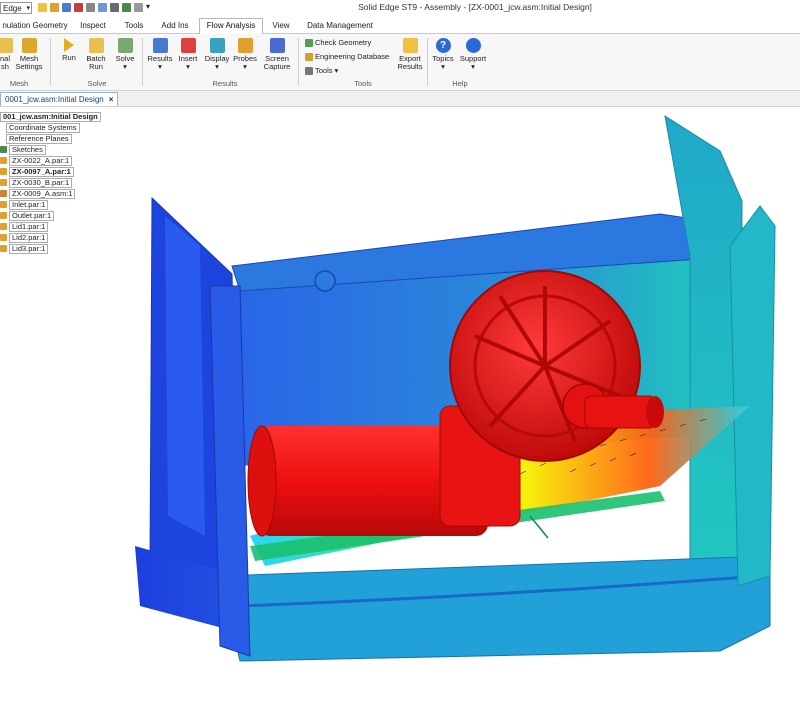 This screenshot has width=800, height=722. Describe the element at coordinates (325, 281) in the screenshot. I see `mounting-boss` at that location.